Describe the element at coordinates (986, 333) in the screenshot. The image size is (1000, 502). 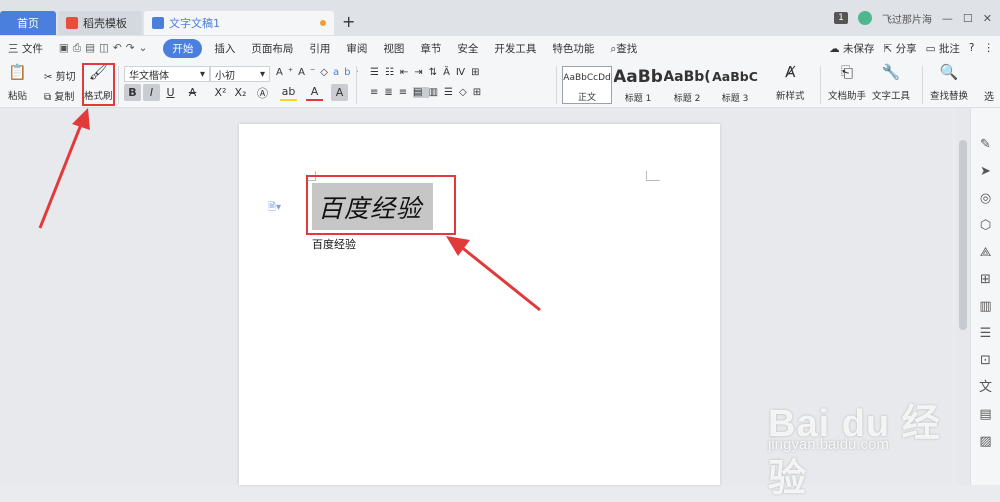
I see `settings-sliders-icon: ☰` at that location.